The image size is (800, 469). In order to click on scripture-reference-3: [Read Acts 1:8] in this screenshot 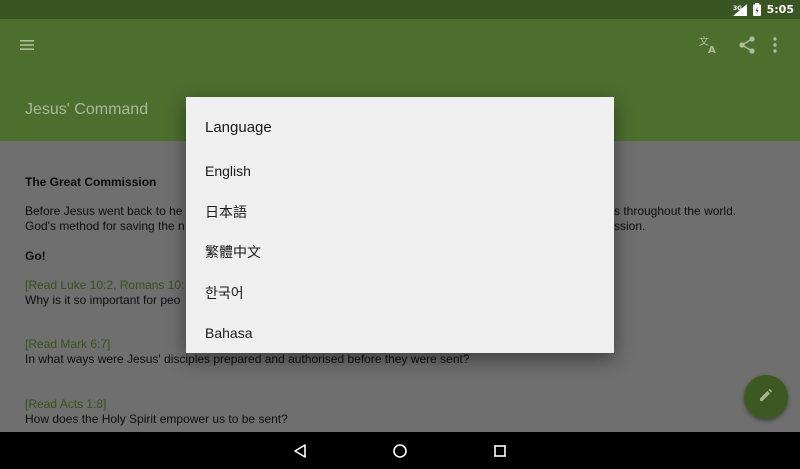, I will do `click(65, 404)`.